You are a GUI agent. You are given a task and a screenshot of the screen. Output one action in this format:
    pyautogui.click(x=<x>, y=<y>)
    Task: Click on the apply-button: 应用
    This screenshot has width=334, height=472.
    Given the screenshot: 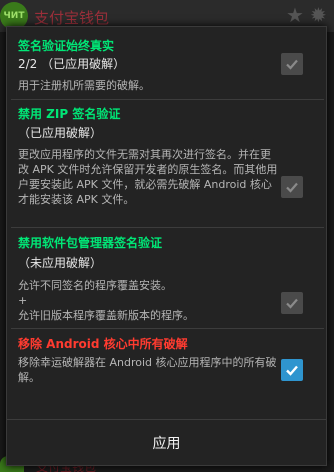 What is the action you would take?
    pyautogui.click(x=166, y=442)
    